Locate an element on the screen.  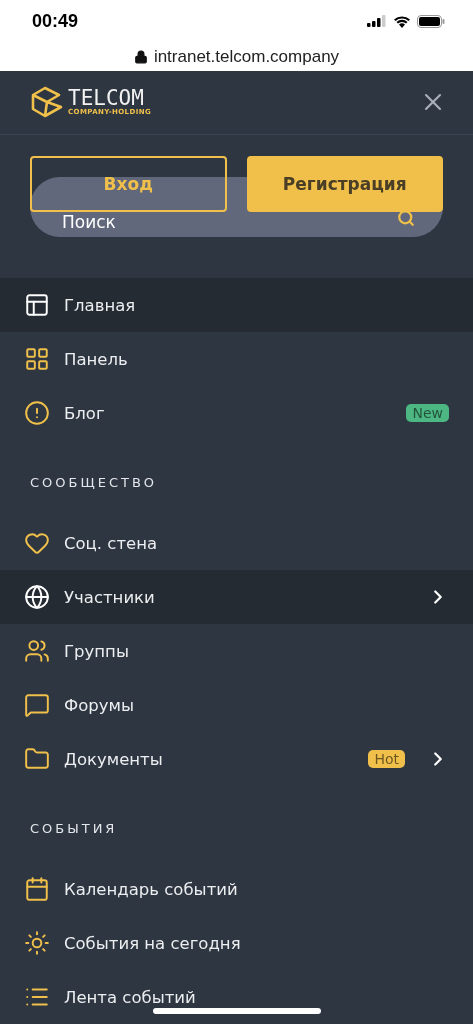
wifi-icon is located at coordinates (402, 21).